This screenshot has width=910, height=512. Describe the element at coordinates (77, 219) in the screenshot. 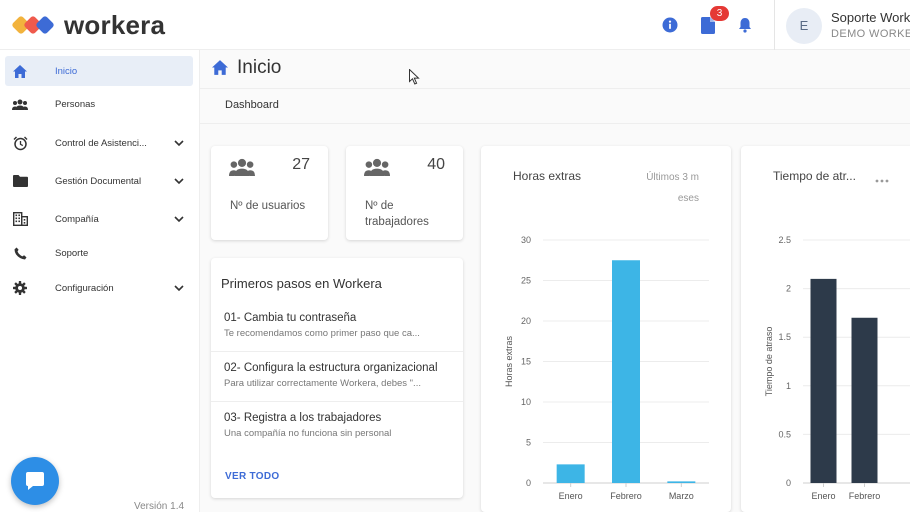

I see `sidebar-item-label: Compañía` at that location.